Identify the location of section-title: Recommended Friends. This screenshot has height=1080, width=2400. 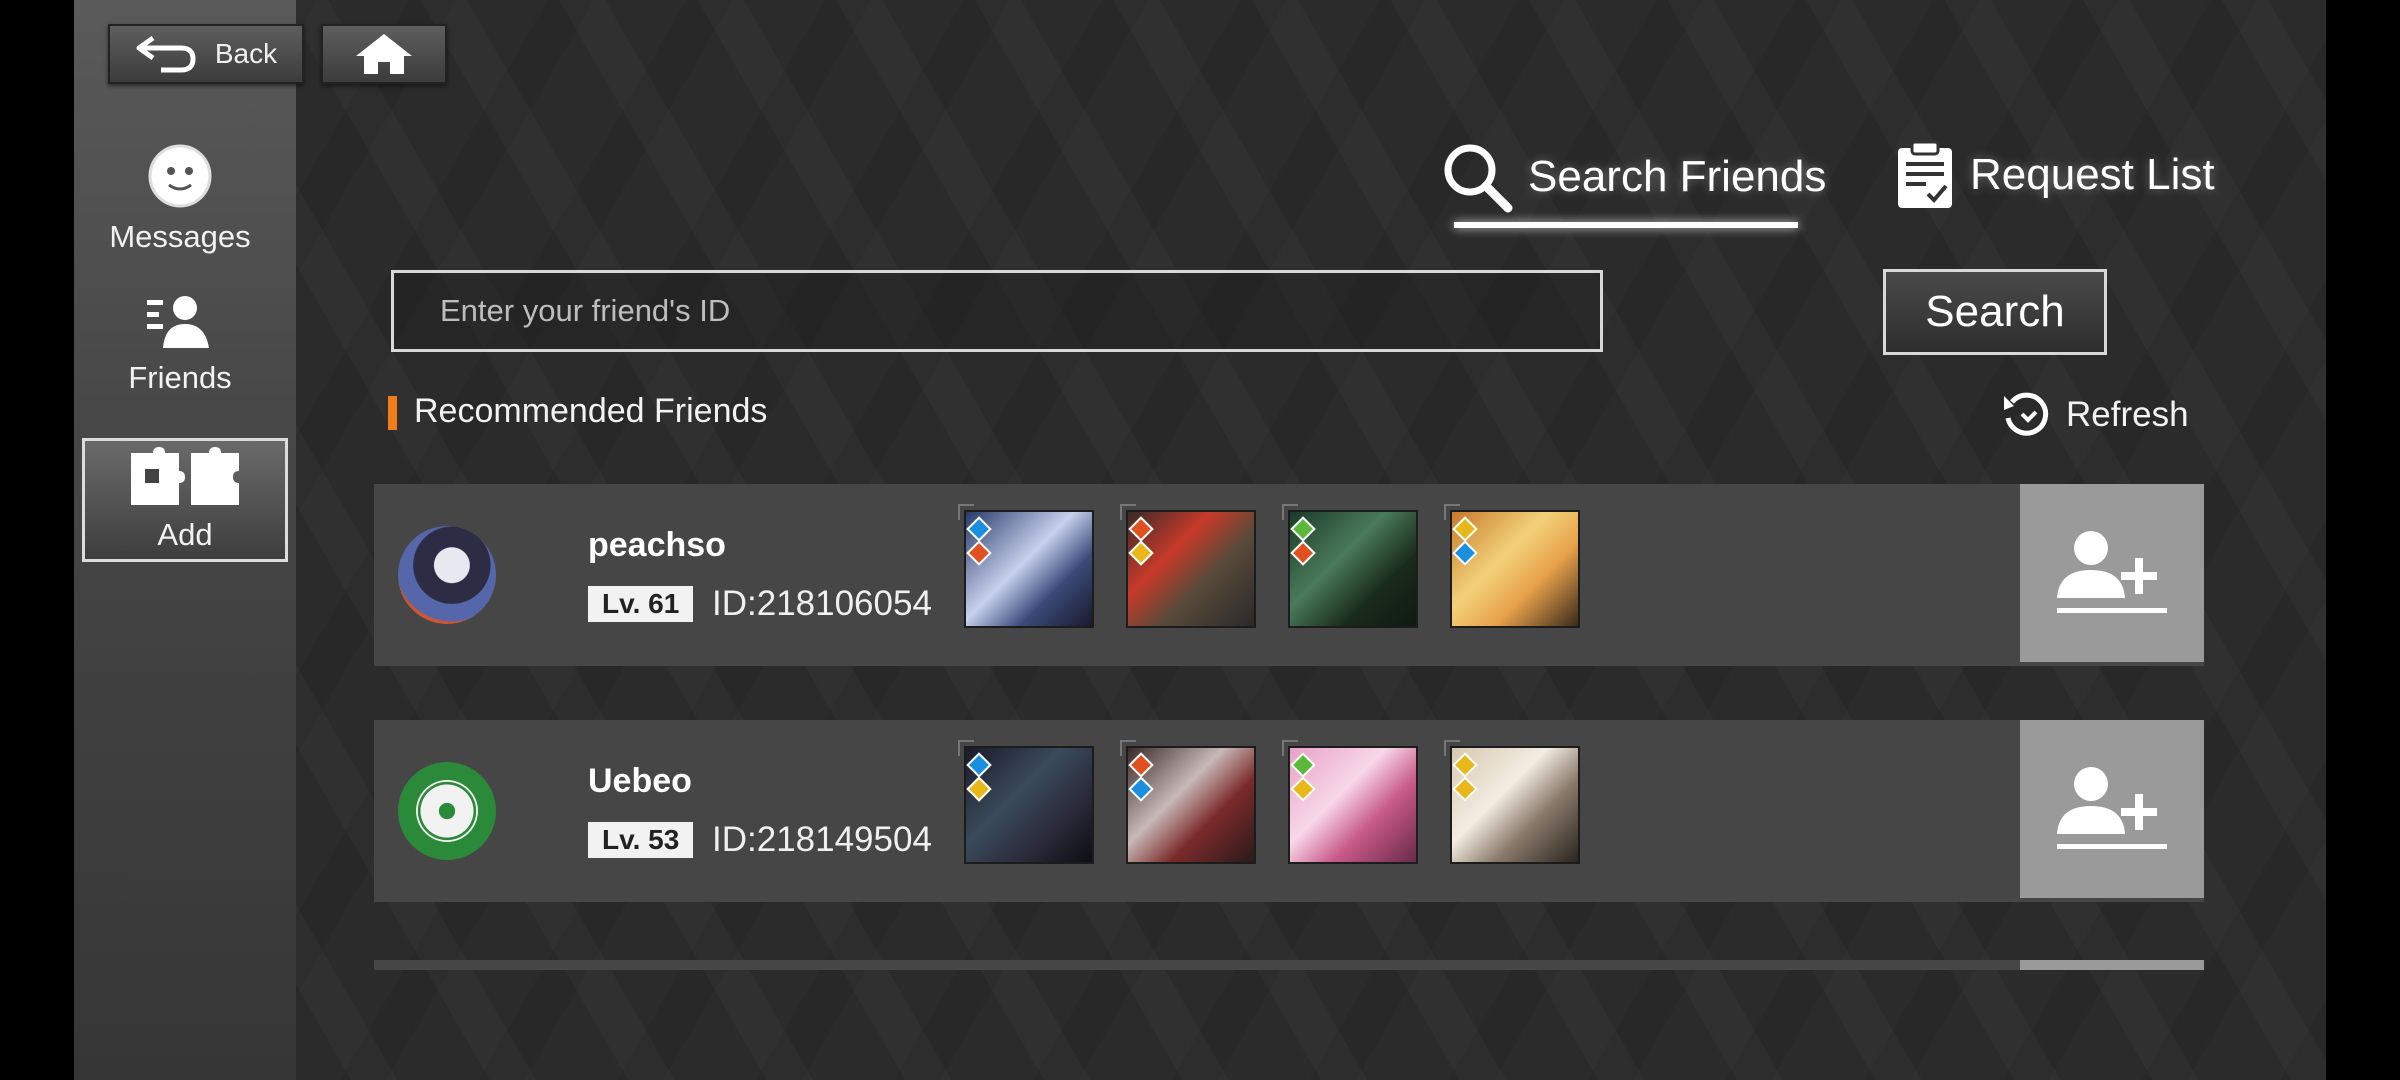
(591, 411).